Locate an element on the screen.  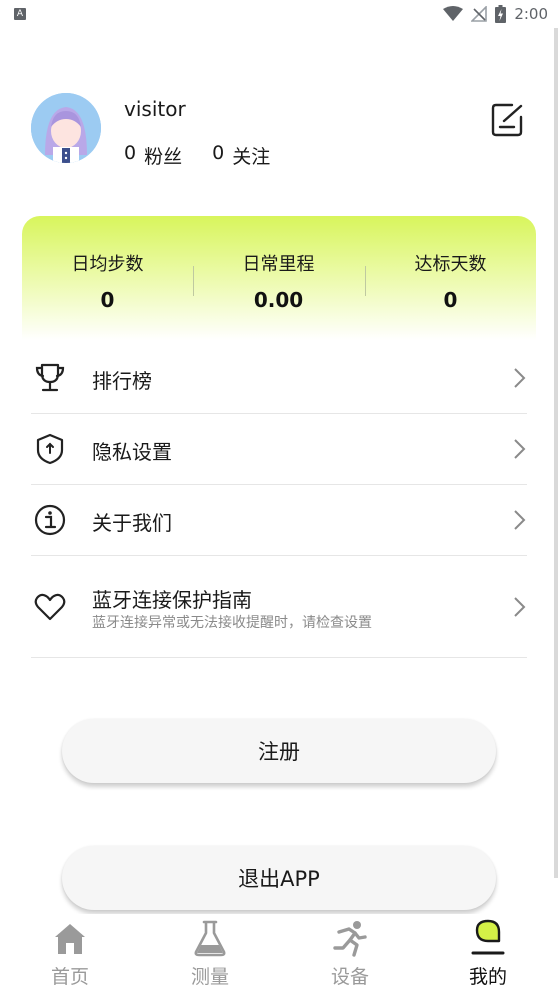
stat-goal-days: 达标天数 0 is located at coordinates (450, 281).